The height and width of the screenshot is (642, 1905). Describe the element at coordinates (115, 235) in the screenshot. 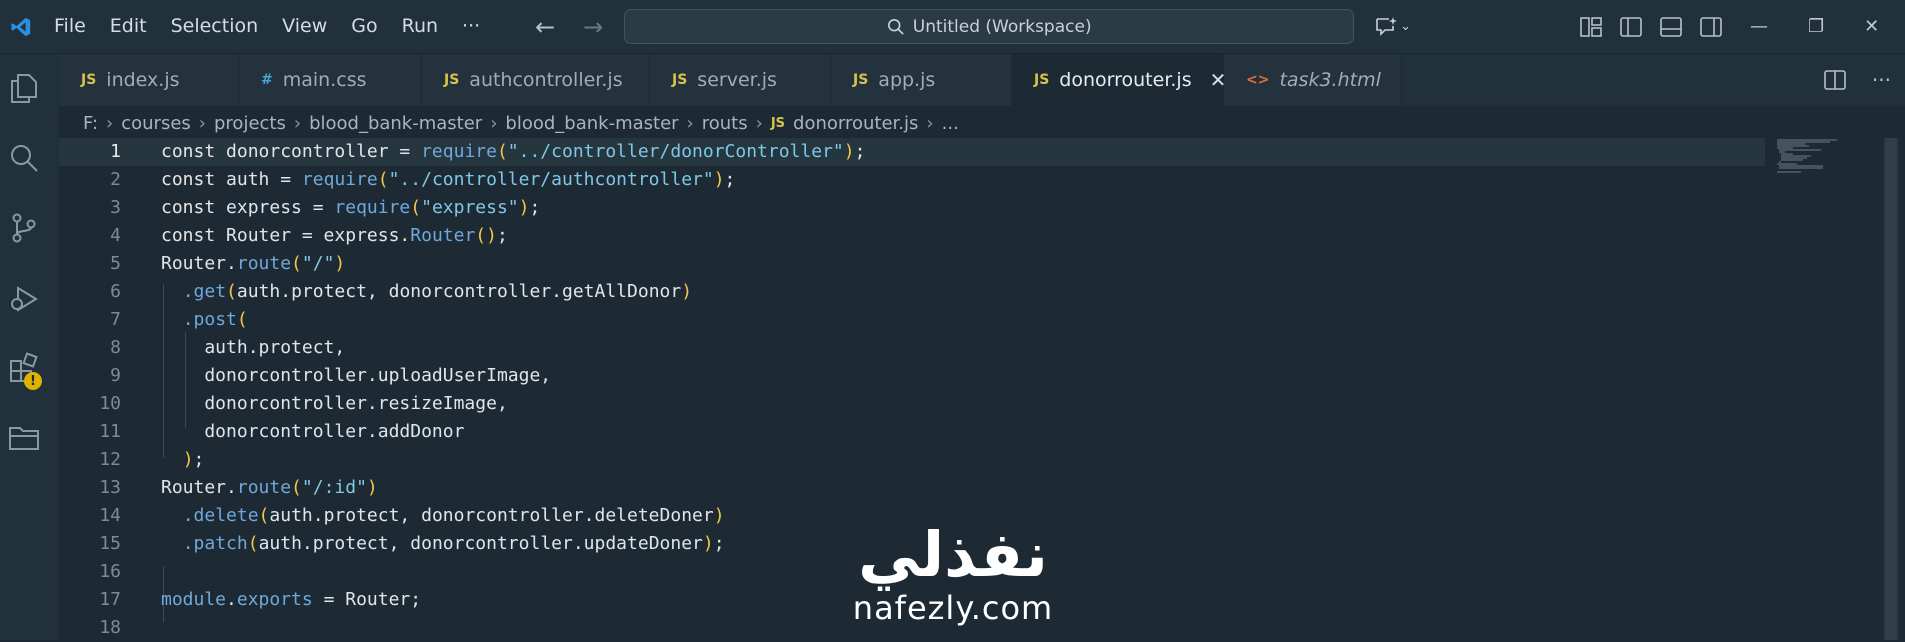

I see `line-number: 4` at that location.